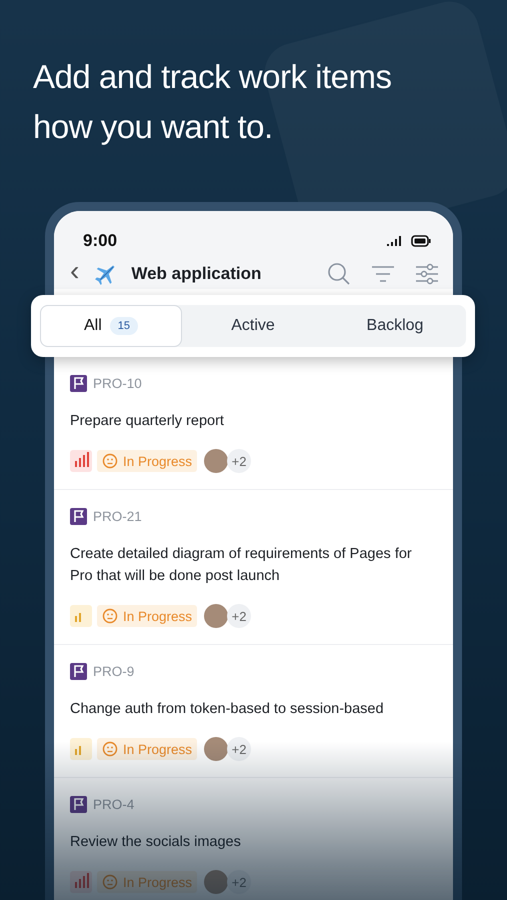  I want to click on battery-icon, so click(421, 241).